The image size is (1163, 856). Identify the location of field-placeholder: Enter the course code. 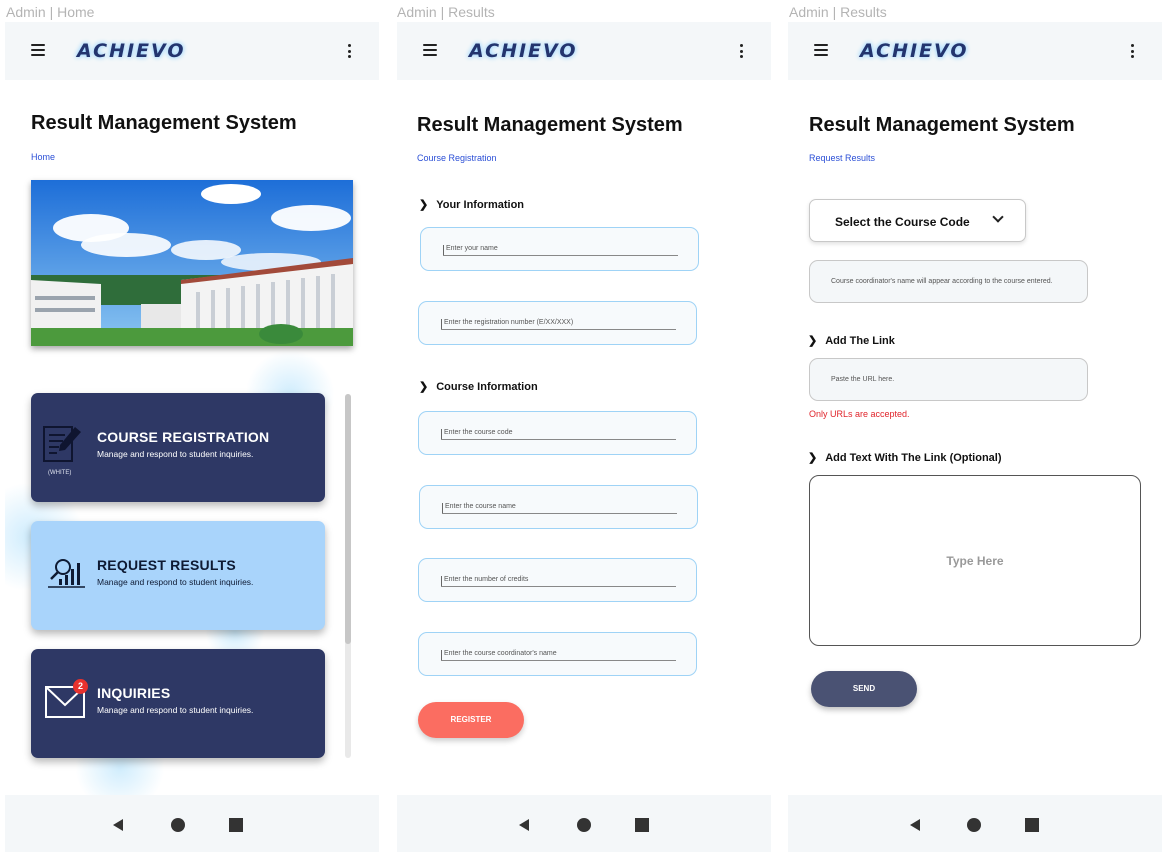
(478, 432).